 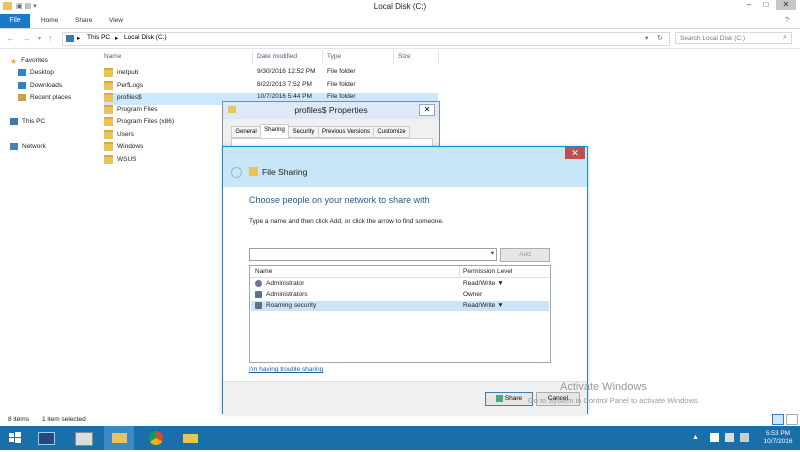 I want to click on ribbon: File Home Share View ?, so click(x=400, y=21).